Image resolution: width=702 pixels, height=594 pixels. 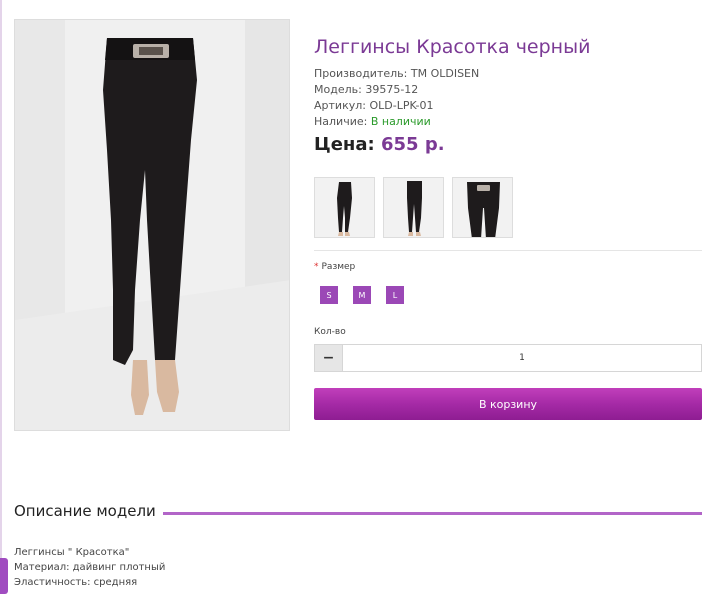 I want to click on page-left-border, so click(x=1, y=297).